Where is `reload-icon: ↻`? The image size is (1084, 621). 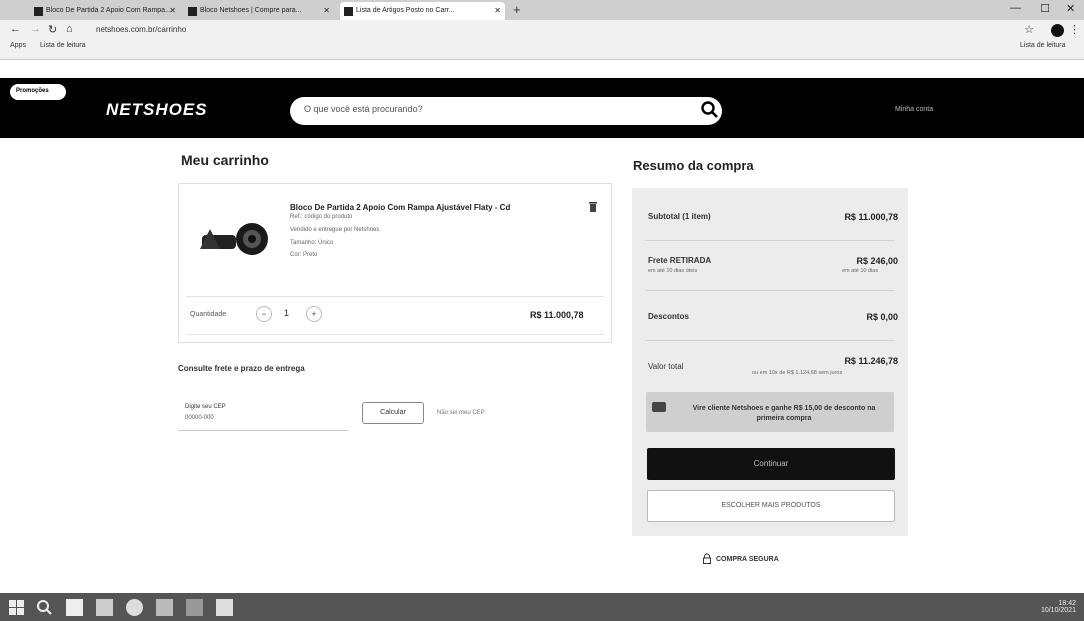 reload-icon: ↻ is located at coordinates (52, 29).